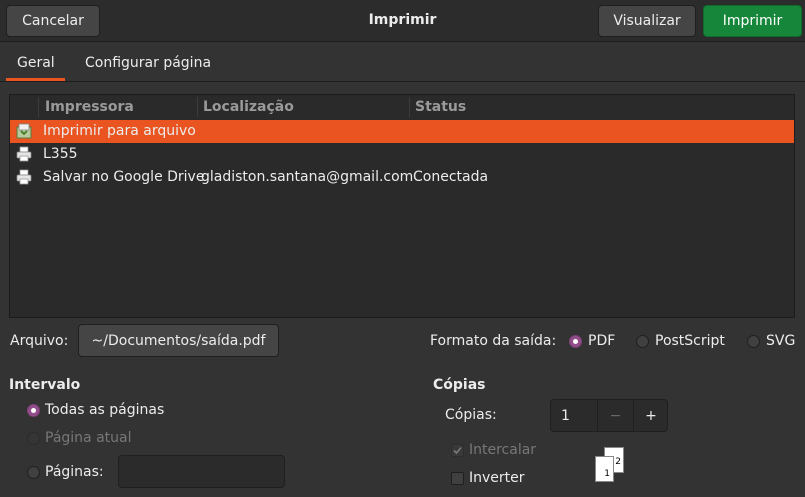 The width and height of the screenshot is (805, 497). What do you see at coordinates (451, 177) in the screenshot?
I see `printer-status: Conectada` at bounding box center [451, 177].